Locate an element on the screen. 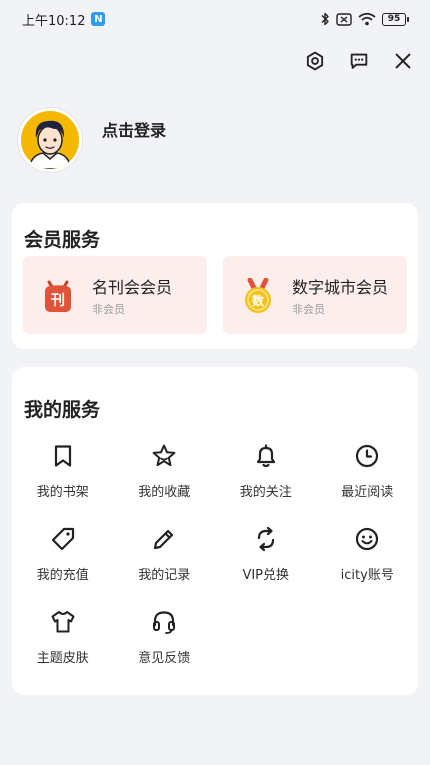 This screenshot has height=765, width=430. sim-card-icon is located at coordinates (344, 19).